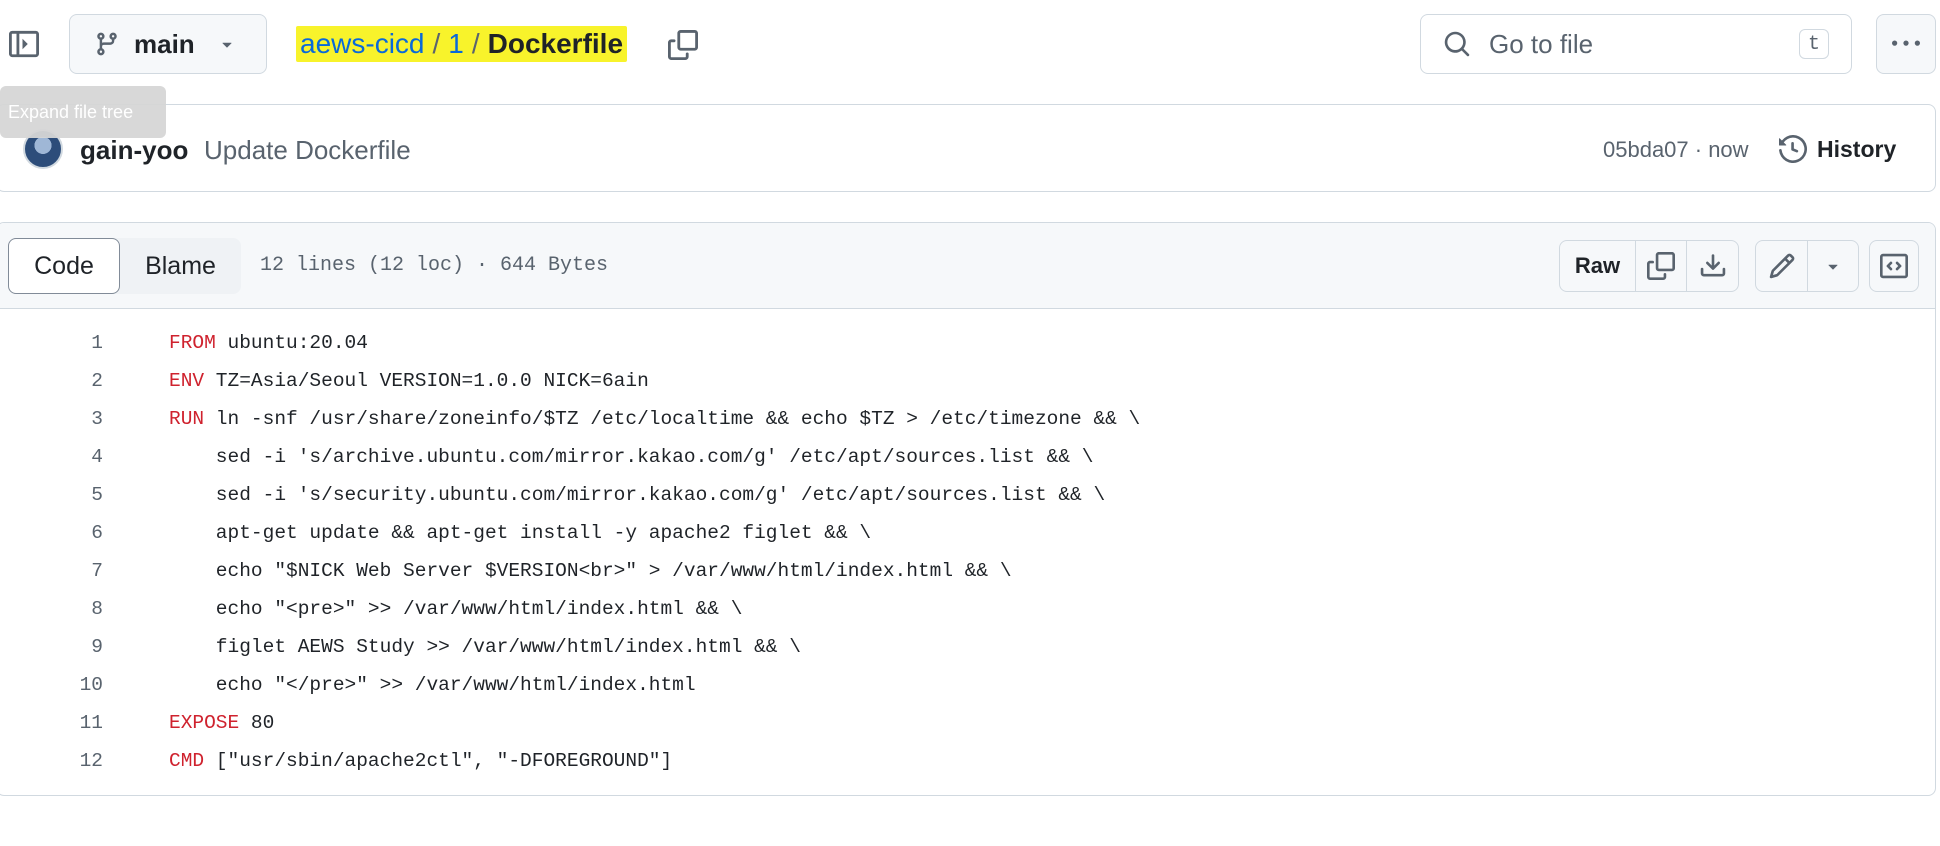 This screenshot has width=1940, height=846. Describe the element at coordinates (64, 761) in the screenshot. I see `line-number: 12` at that location.